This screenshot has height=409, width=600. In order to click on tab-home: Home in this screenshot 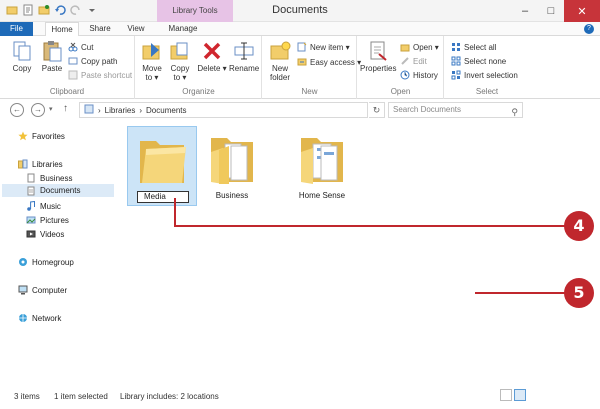, I will do `click(62, 29)`.